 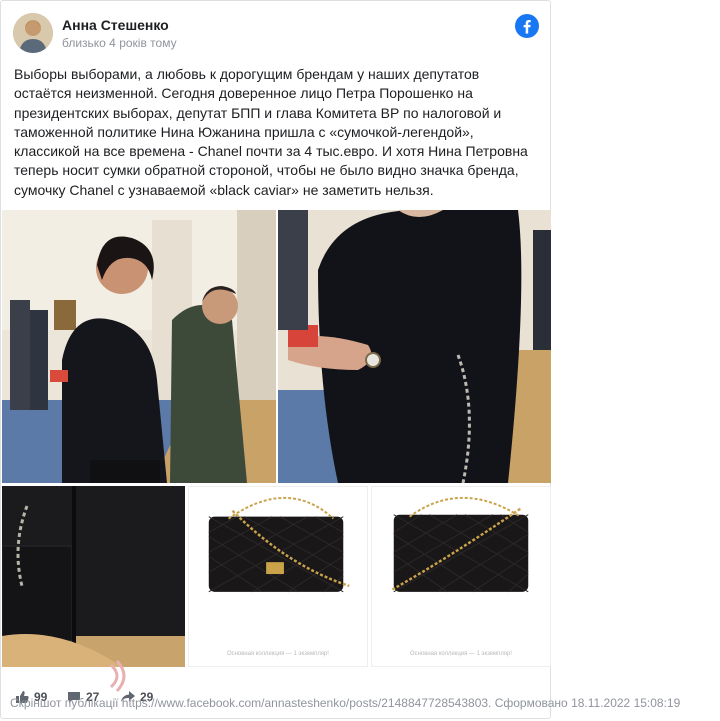 What do you see at coordinates (527, 26) in the screenshot?
I see `facebook-icon` at bounding box center [527, 26].